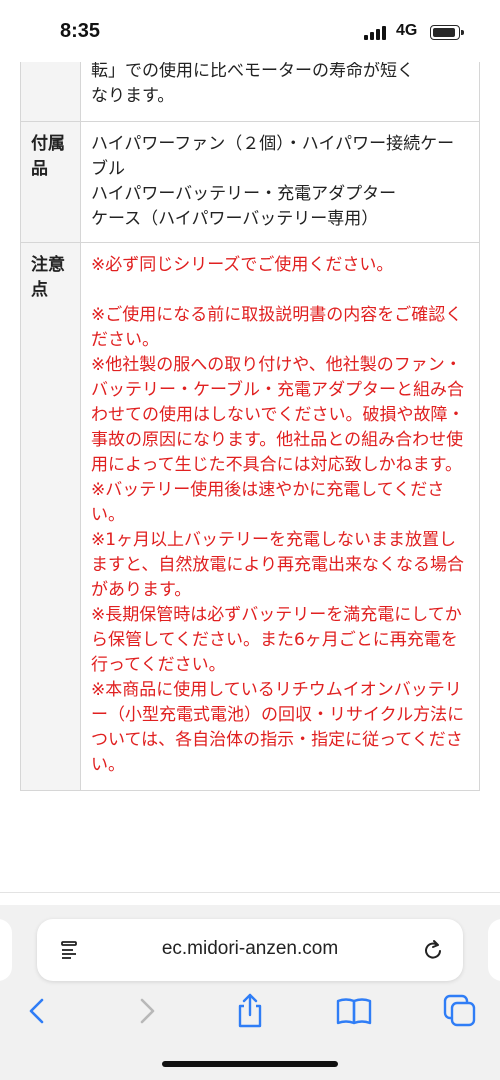 This screenshot has height=1080, width=500. Describe the element at coordinates (50, 516) in the screenshot. I see `row-label-notes: 注意点` at that location.